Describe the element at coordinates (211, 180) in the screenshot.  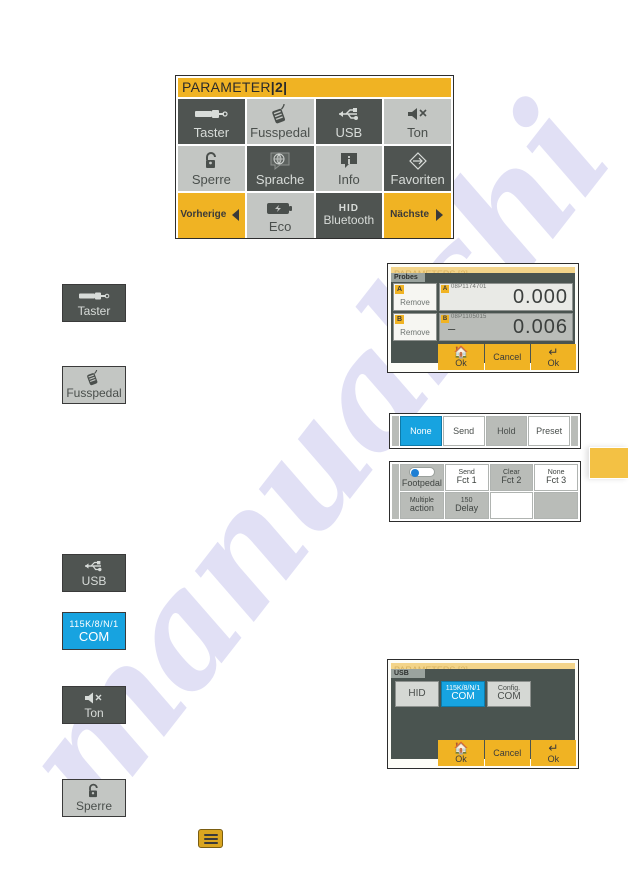
I see `tile-label: Sperre` at that location.